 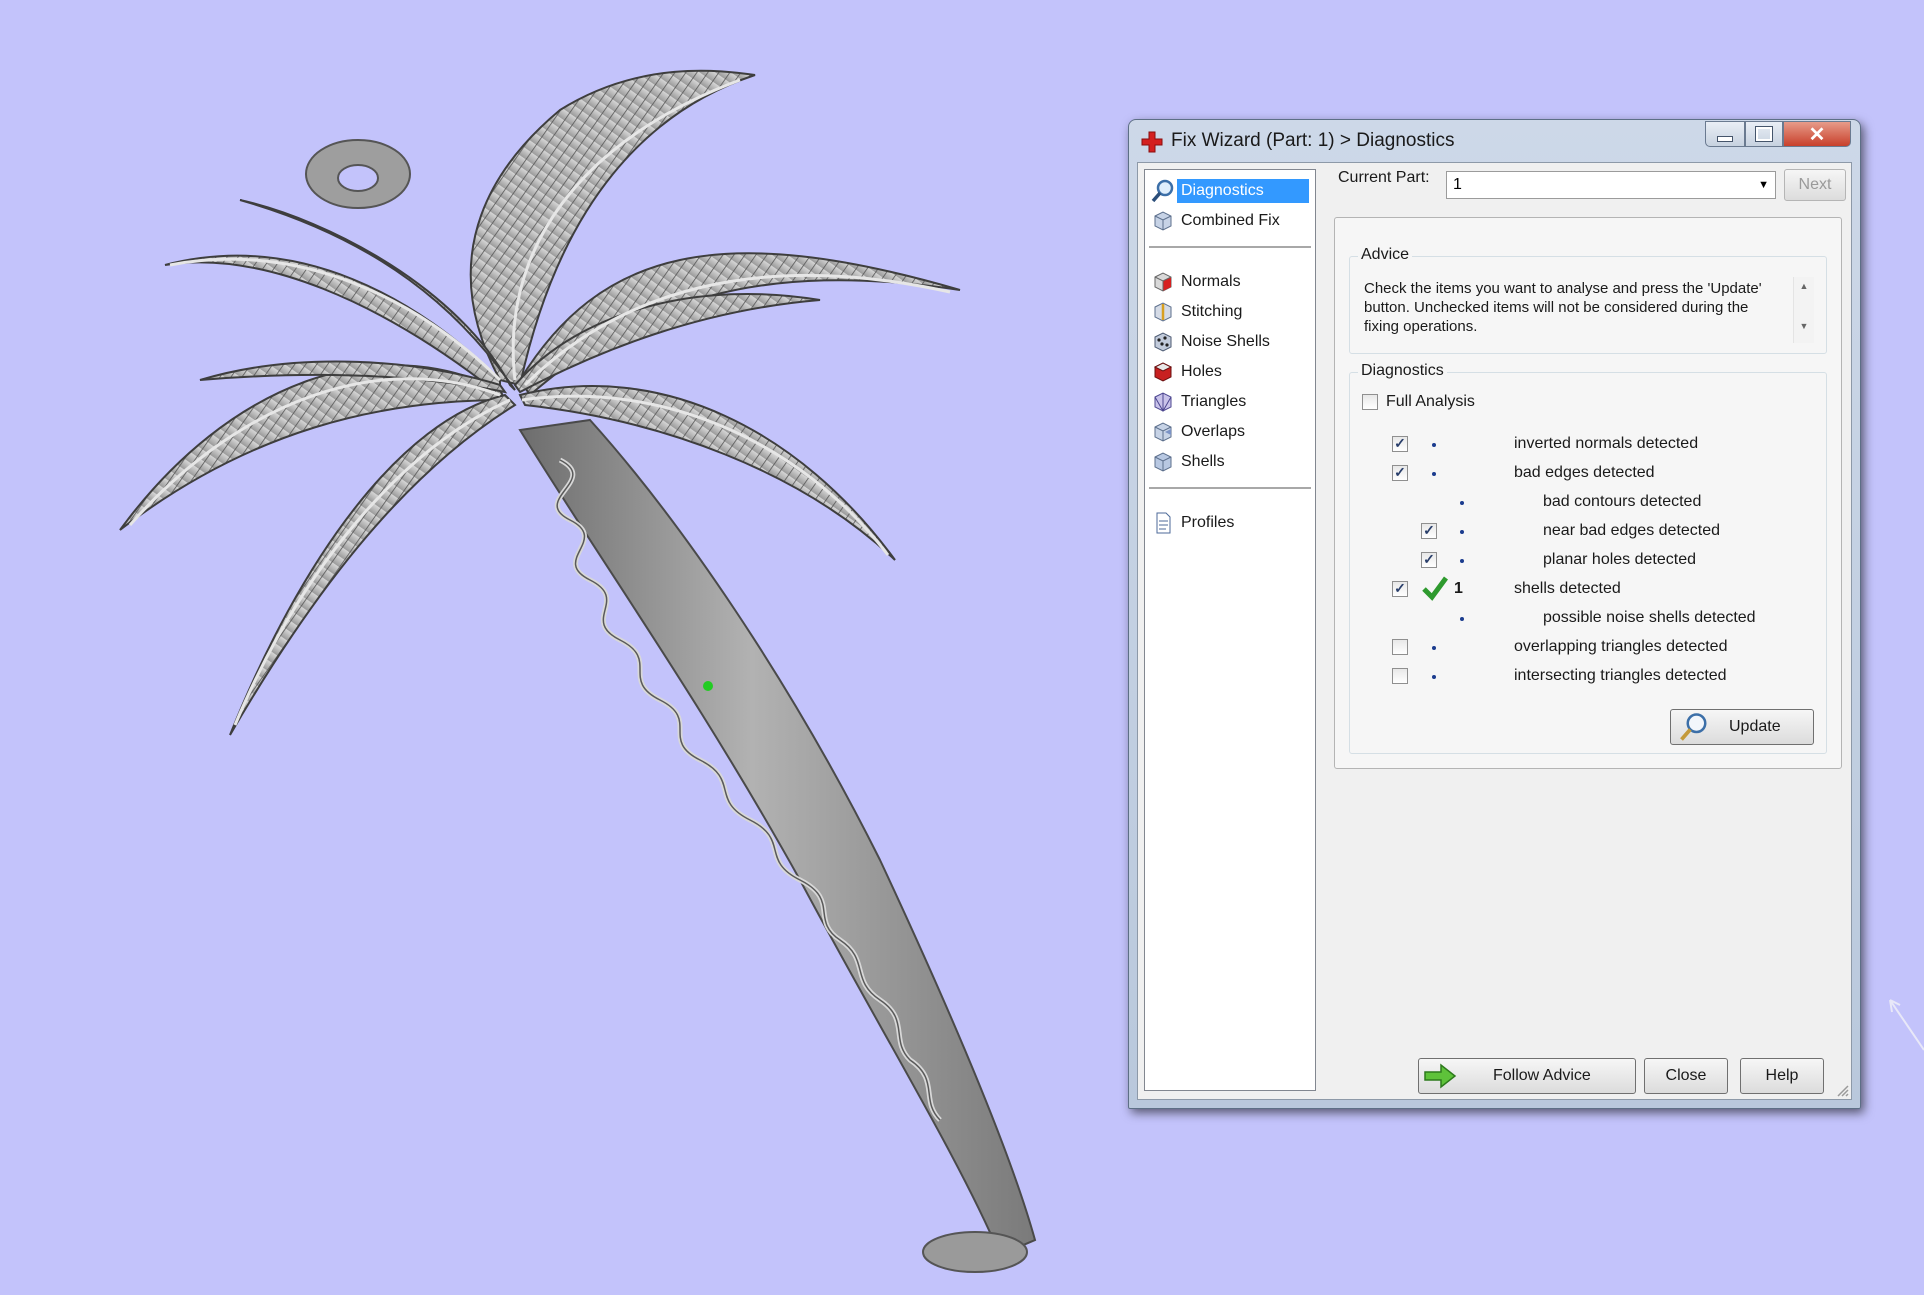 What do you see at coordinates (1400, 589) in the screenshot?
I see `shells-checkbox: ✓` at bounding box center [1400, 589].